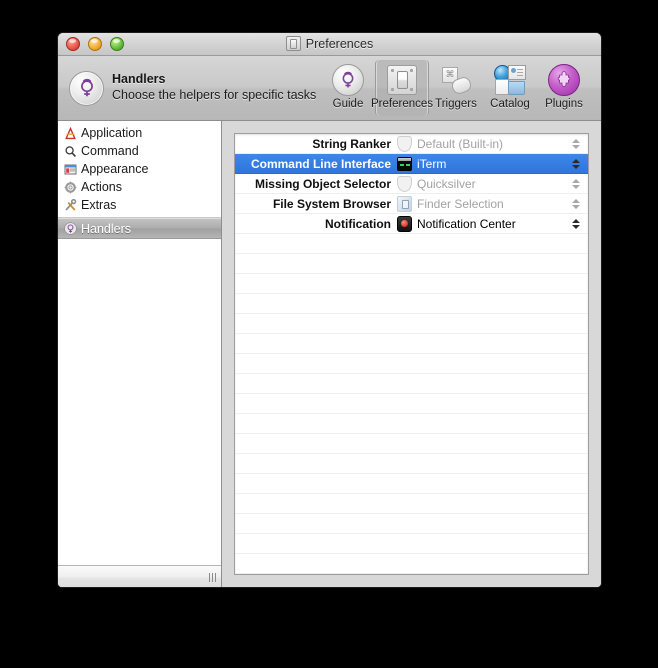 This screenshot has height=668, width=658. I want to click on row-label: Missing Object Selector, so click(322, 183).